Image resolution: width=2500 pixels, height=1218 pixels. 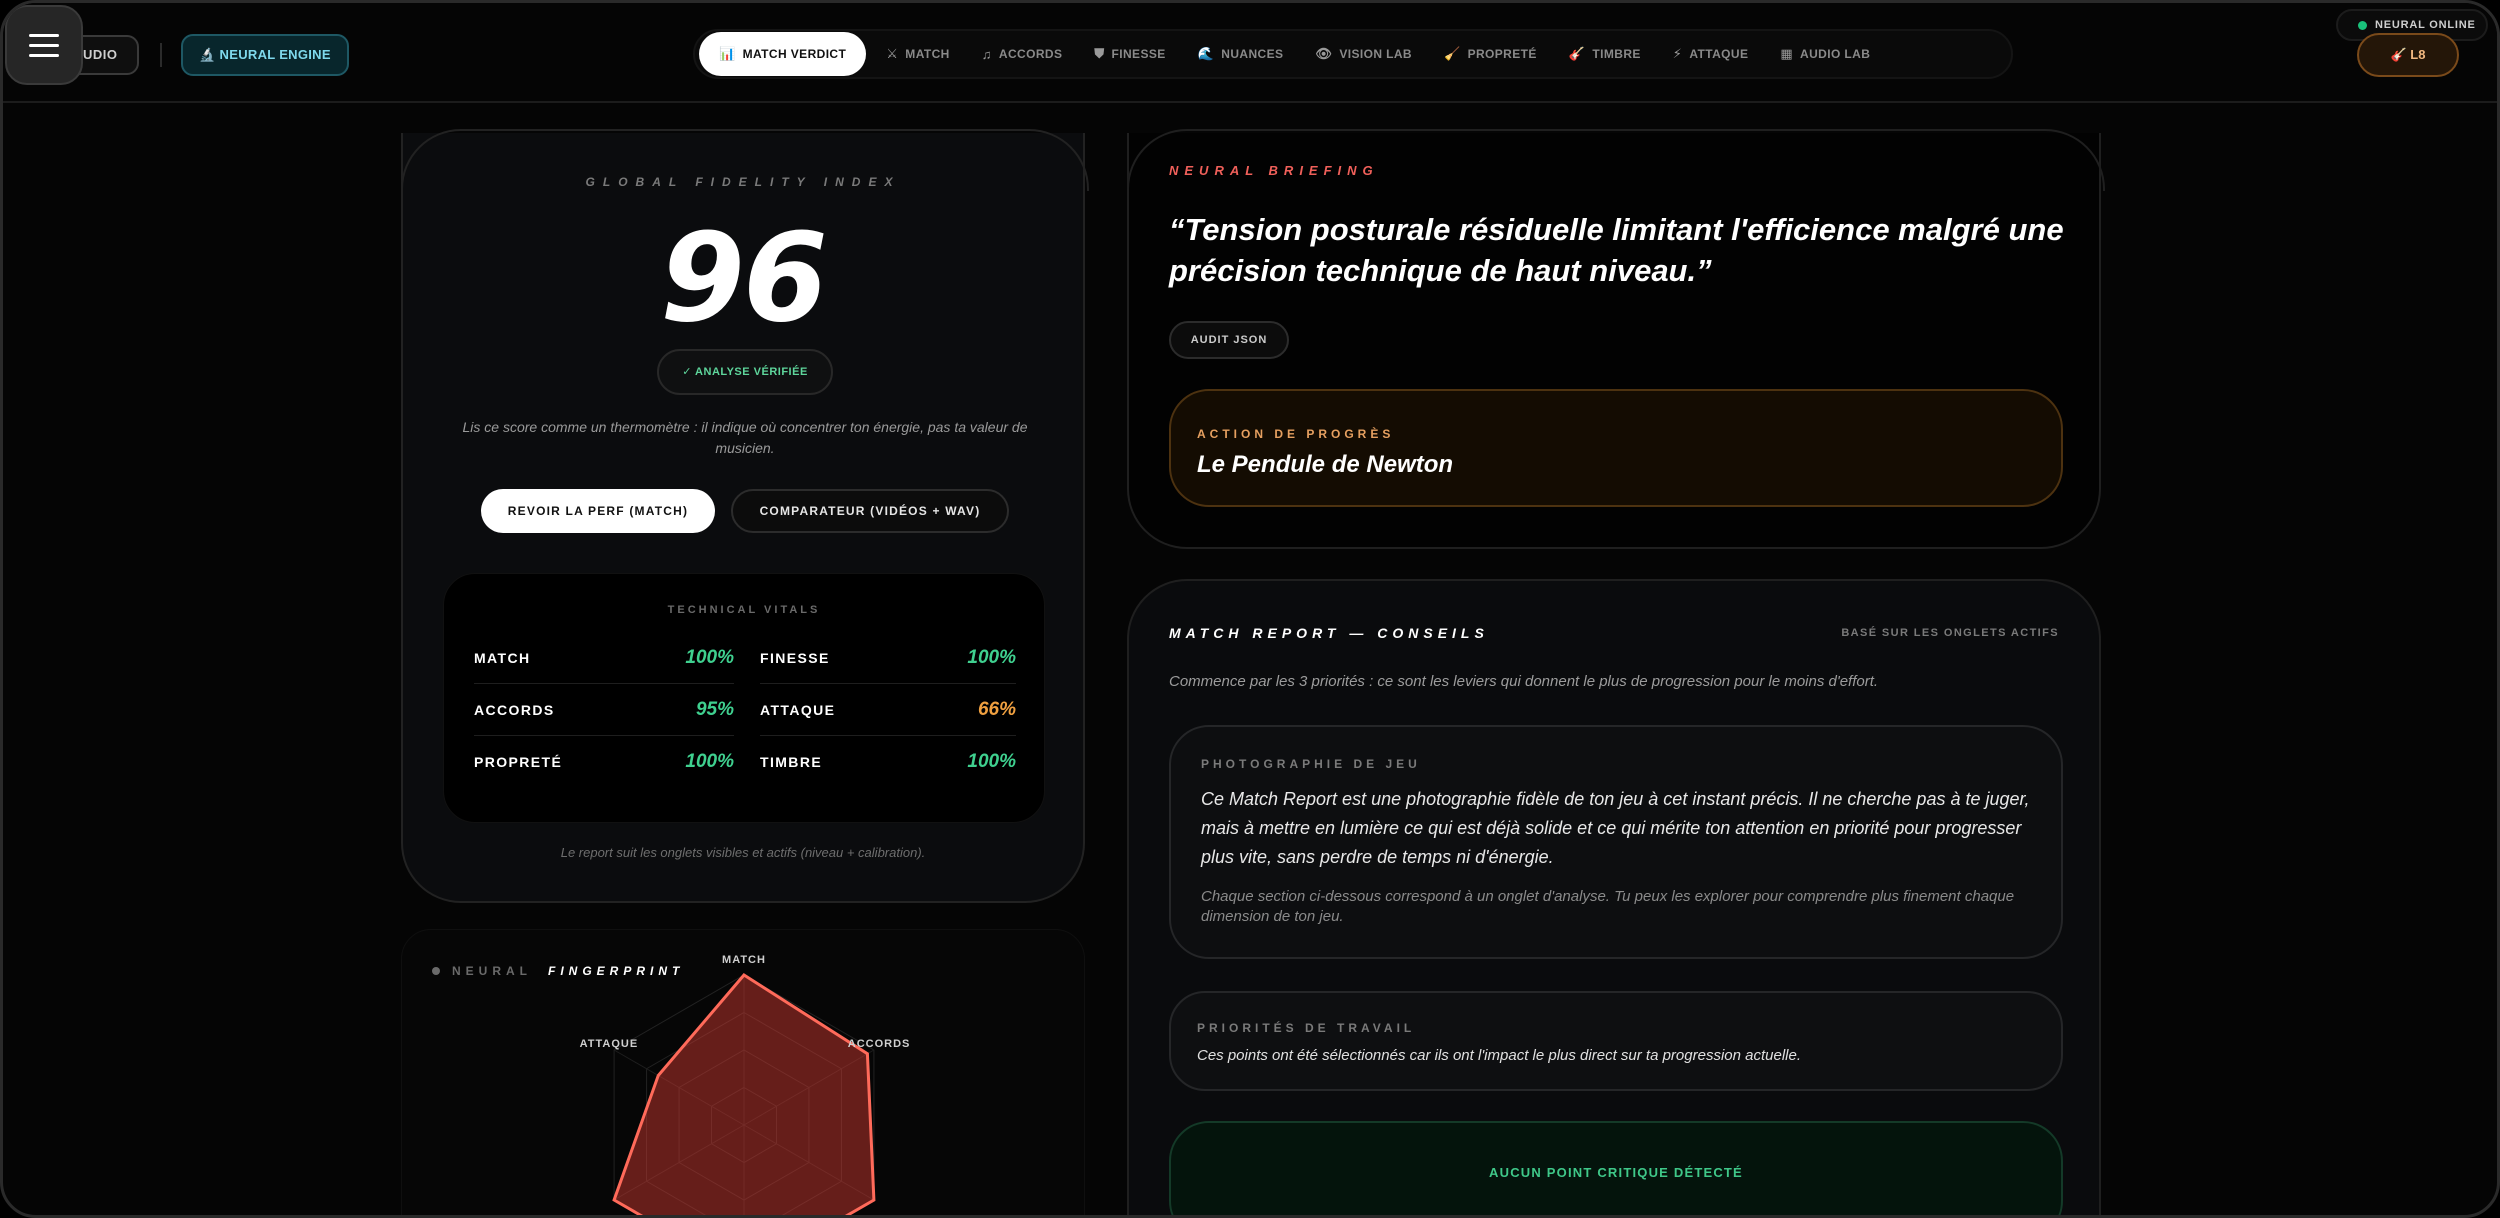 I want to click on music-note-icon: ♫, so click(x=986, y=54).